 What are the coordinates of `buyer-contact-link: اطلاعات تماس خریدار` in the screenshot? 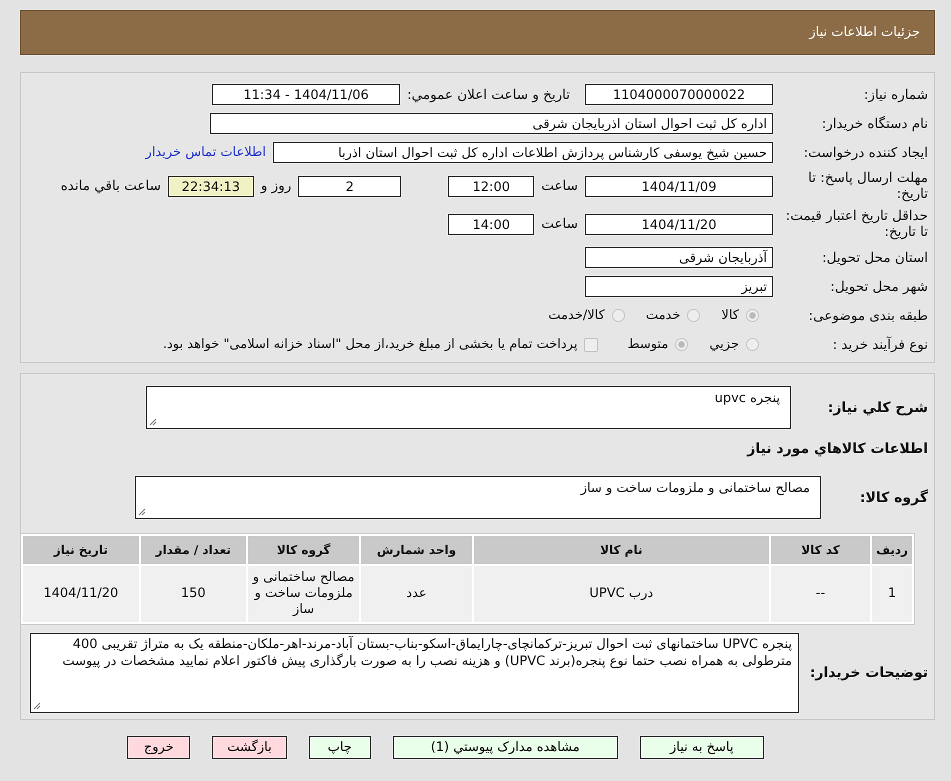 It's located at (206, 152).